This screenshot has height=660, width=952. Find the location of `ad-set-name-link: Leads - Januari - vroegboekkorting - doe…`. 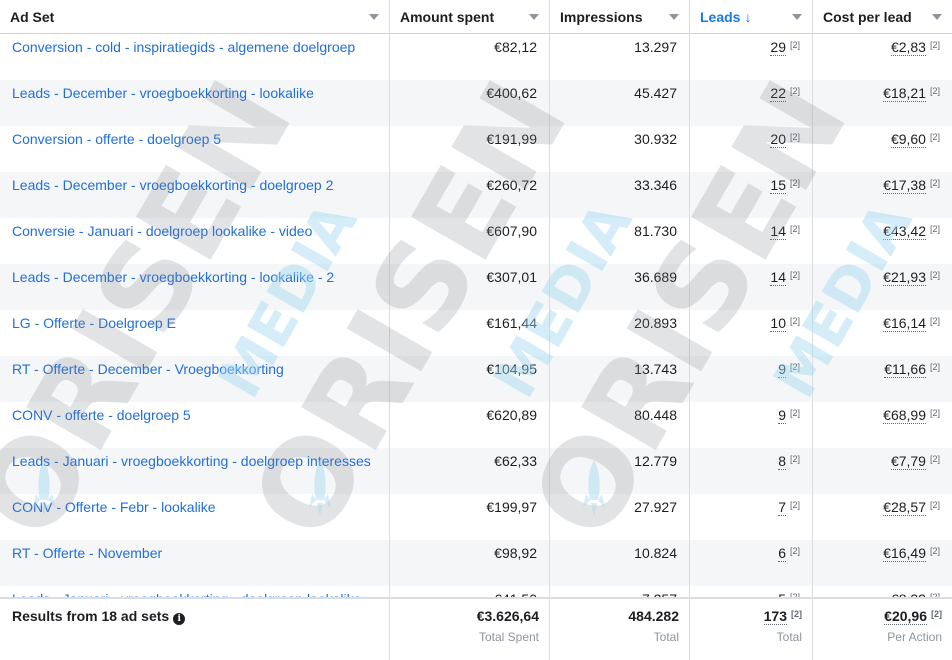

ad-set-name-link: Leads - Januari - vroegboekkorting - doe… is located at coordinates (194, 471).